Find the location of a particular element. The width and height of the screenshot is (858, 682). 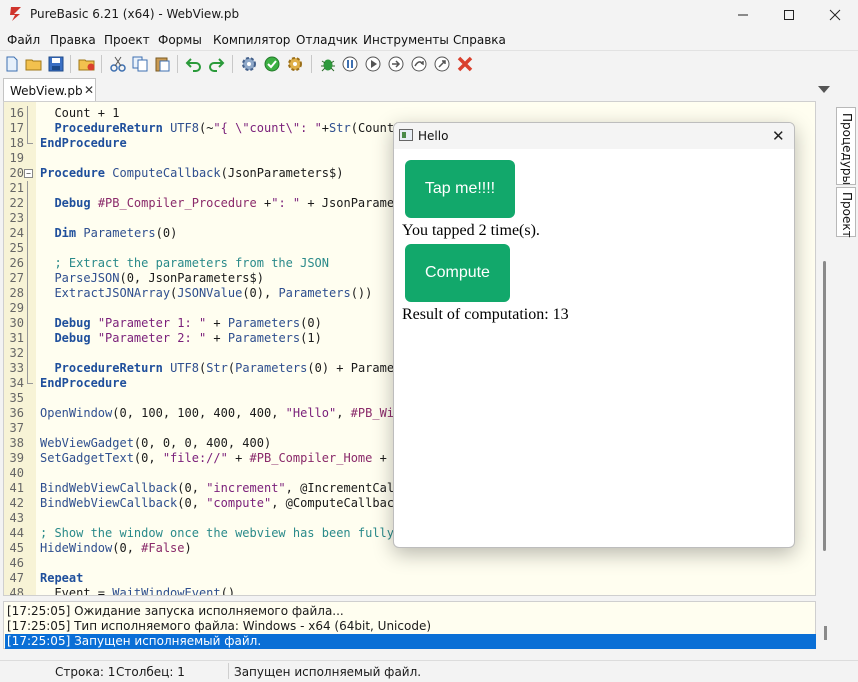

log-scrollbar-thumb is located at coordinates (825, 633).